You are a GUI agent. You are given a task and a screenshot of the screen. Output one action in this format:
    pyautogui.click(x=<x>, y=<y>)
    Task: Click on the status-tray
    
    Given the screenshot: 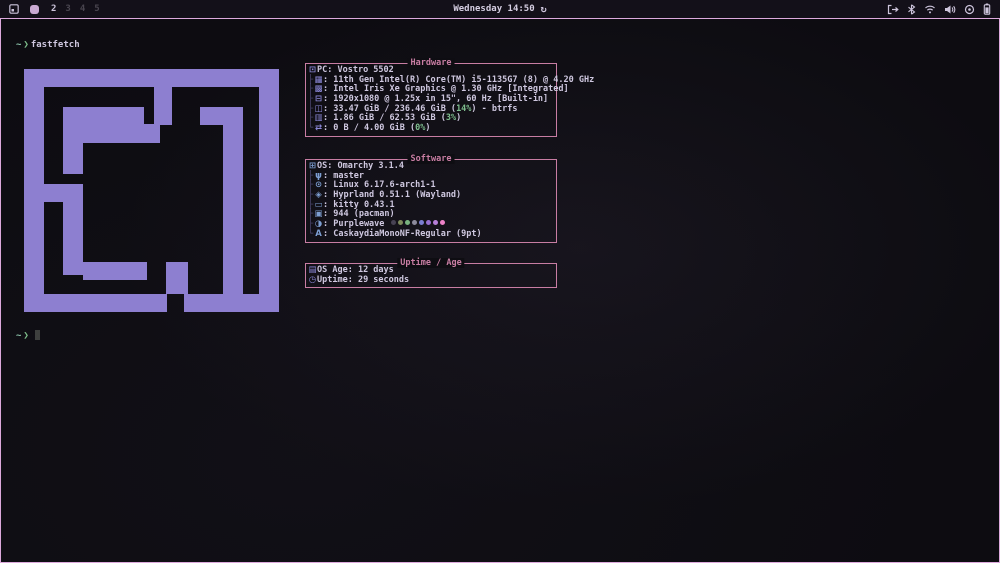 What is the action you would take?
    pyautogui.click(x=943, y=9)
    